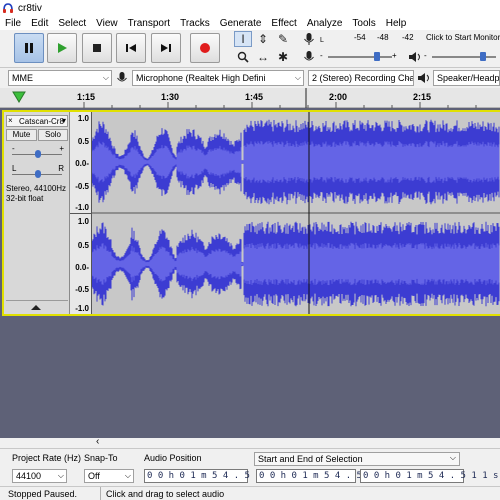 This screenshot has width=500, height=500. Describe the element at coordinates (173, 458) in the screenshot. I see `audio-position-label: Audio Position` at that location.